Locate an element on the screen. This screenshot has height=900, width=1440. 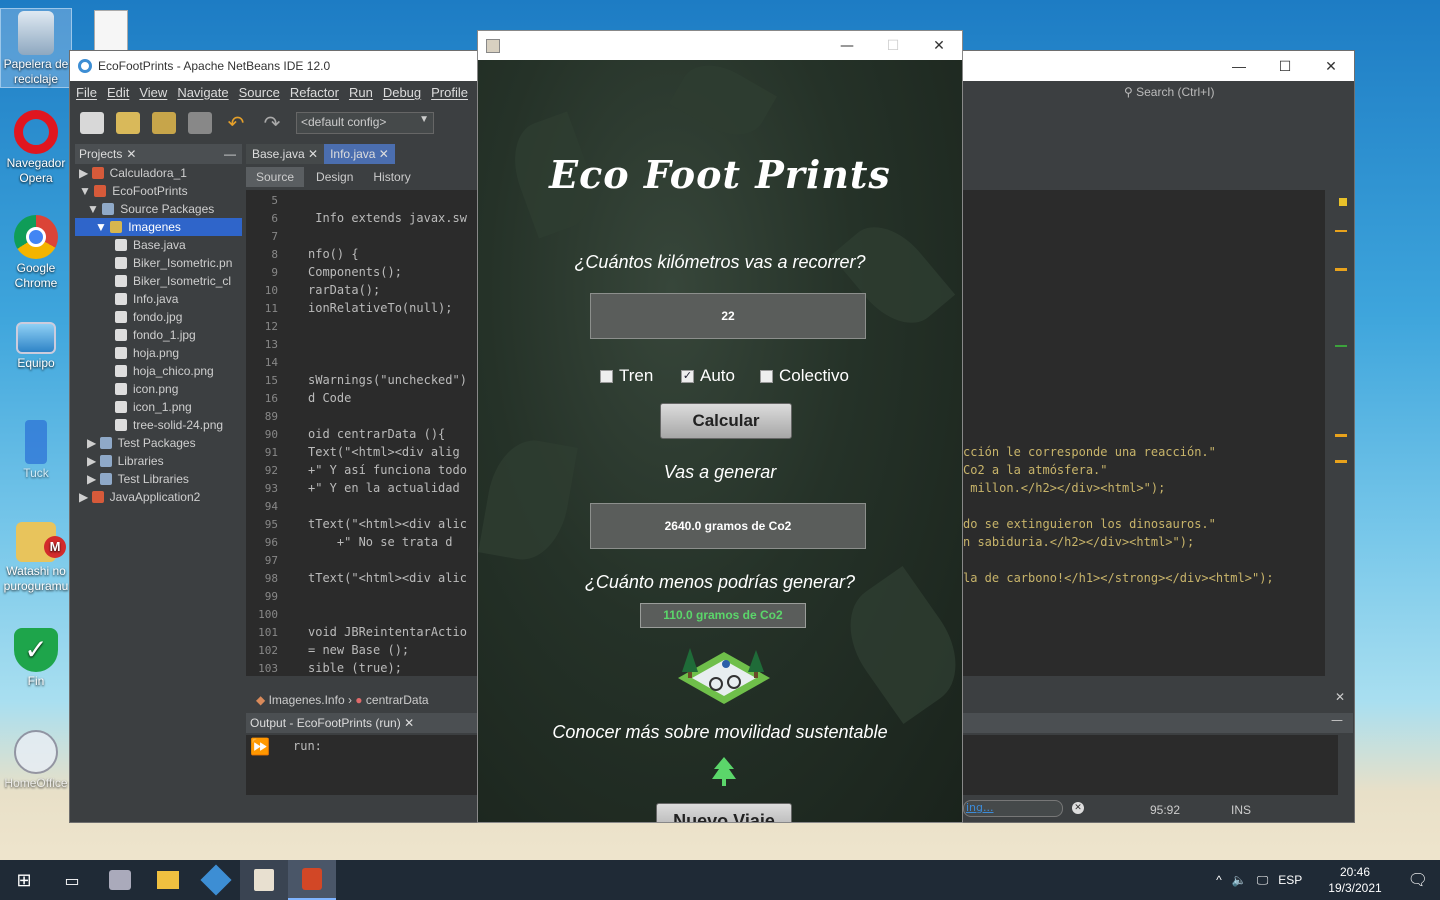
code-line: Text("<html><div alig is located at coordinates (384, 452).